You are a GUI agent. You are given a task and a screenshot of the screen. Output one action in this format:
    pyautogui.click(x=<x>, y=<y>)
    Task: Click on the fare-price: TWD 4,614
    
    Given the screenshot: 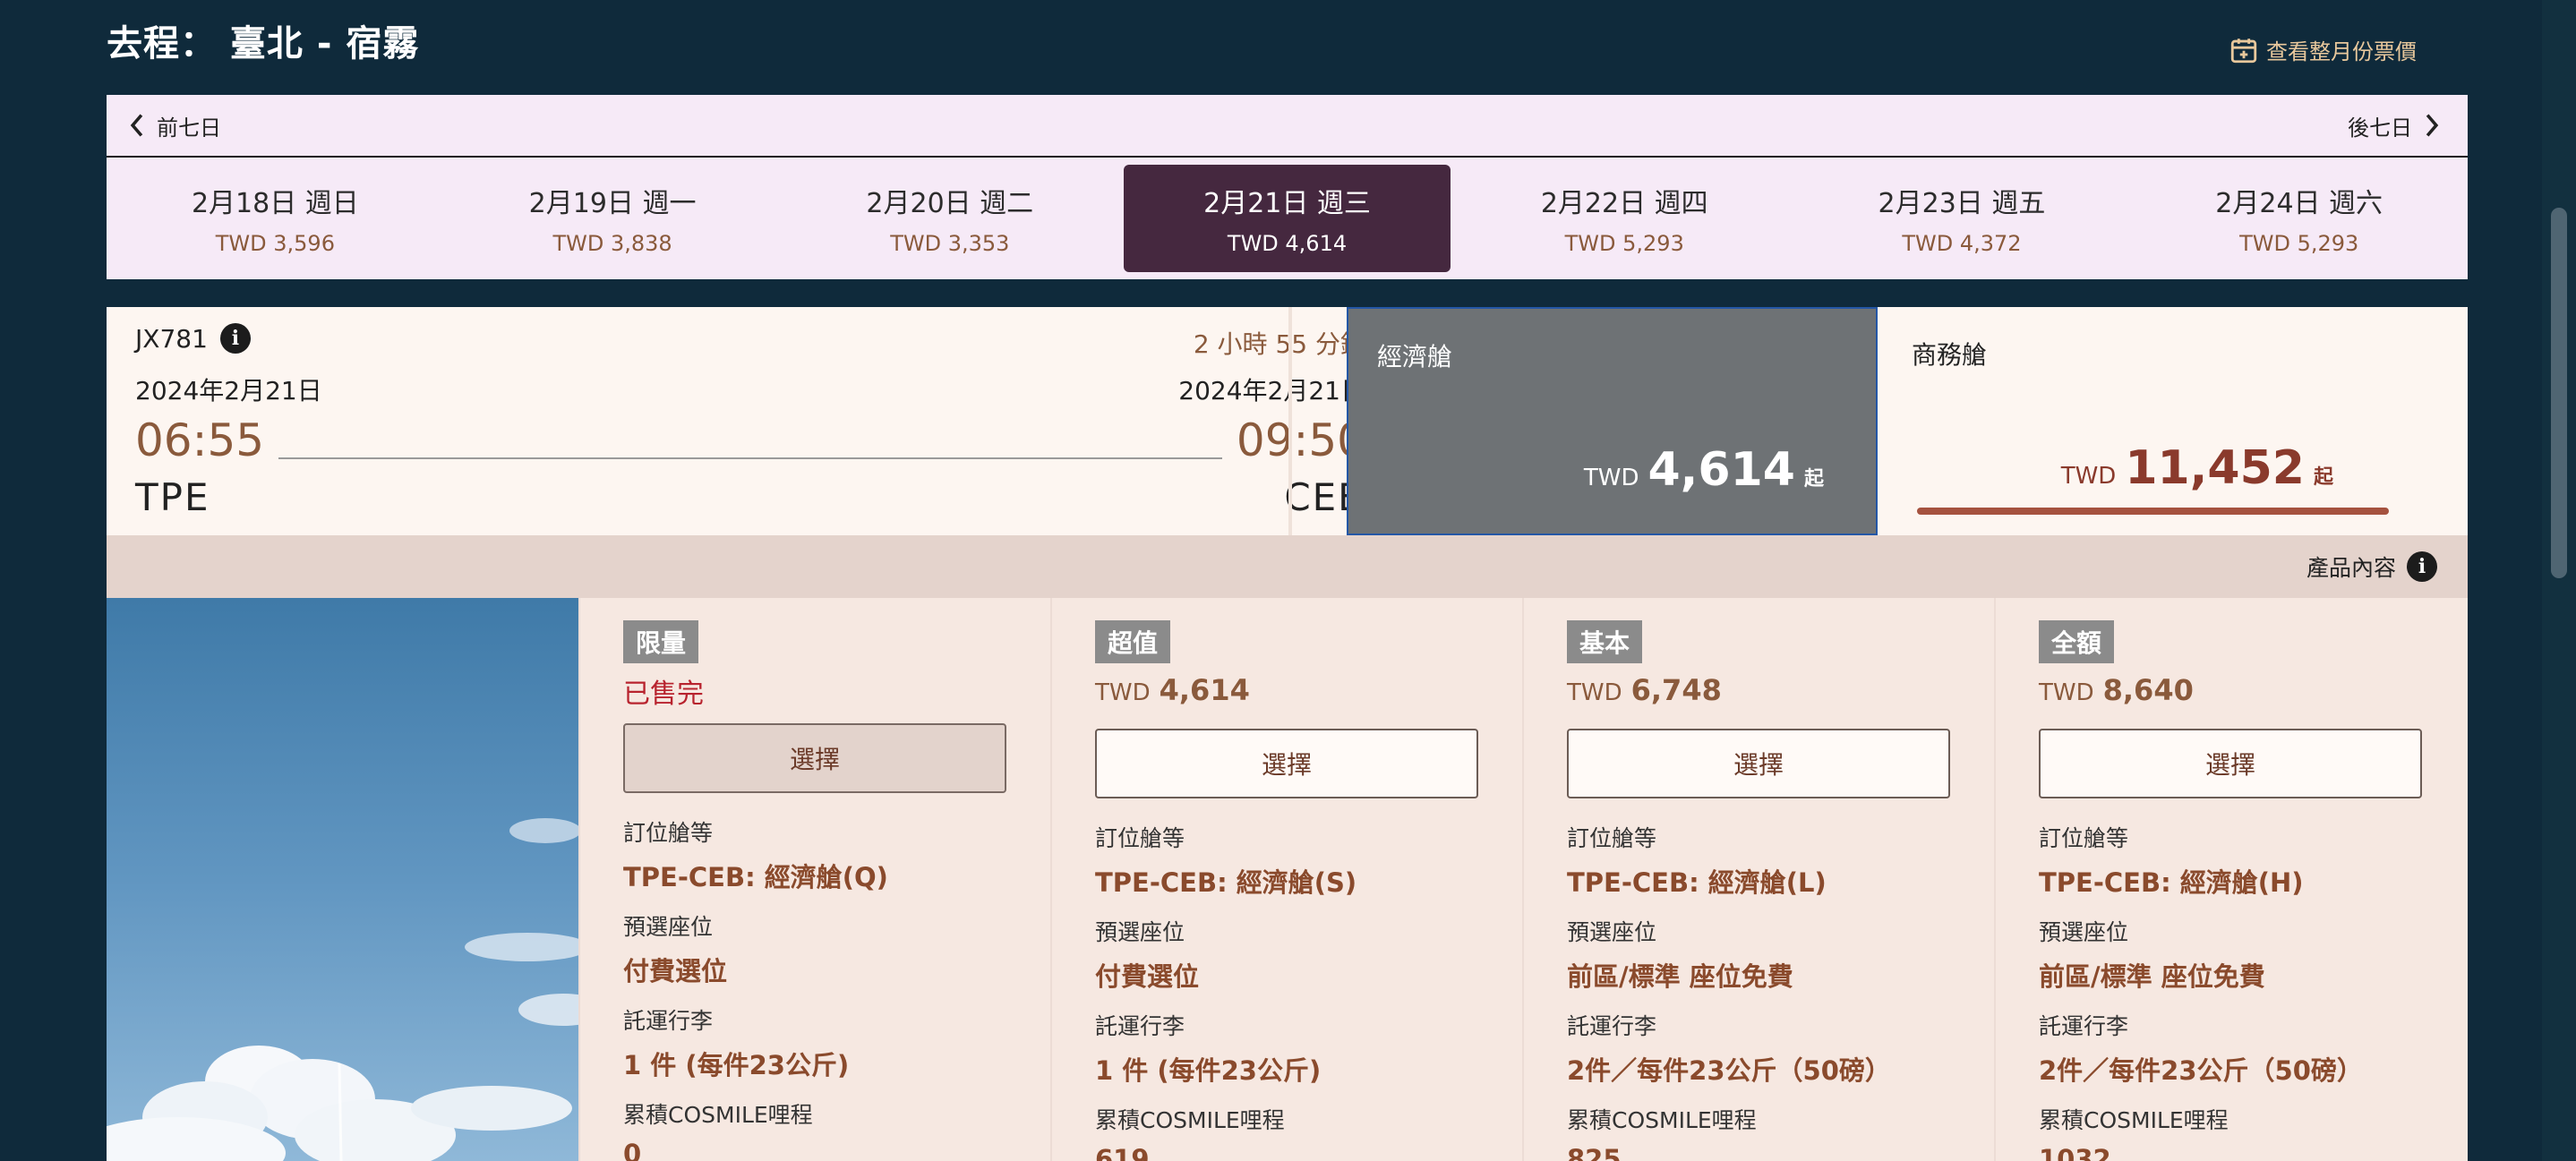 What is the action you would take?
    pyautogui.click(x=1172, y=690)
    